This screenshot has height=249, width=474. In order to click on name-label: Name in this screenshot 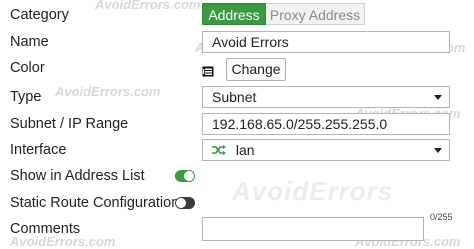, I will do `click(29, 42)`.